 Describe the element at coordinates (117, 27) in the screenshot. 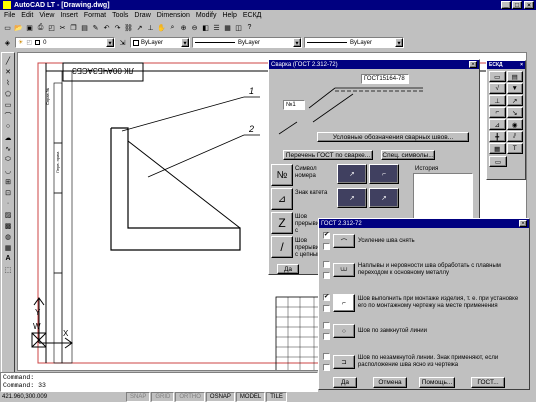

I see `redo-icon: ↷` at that location.